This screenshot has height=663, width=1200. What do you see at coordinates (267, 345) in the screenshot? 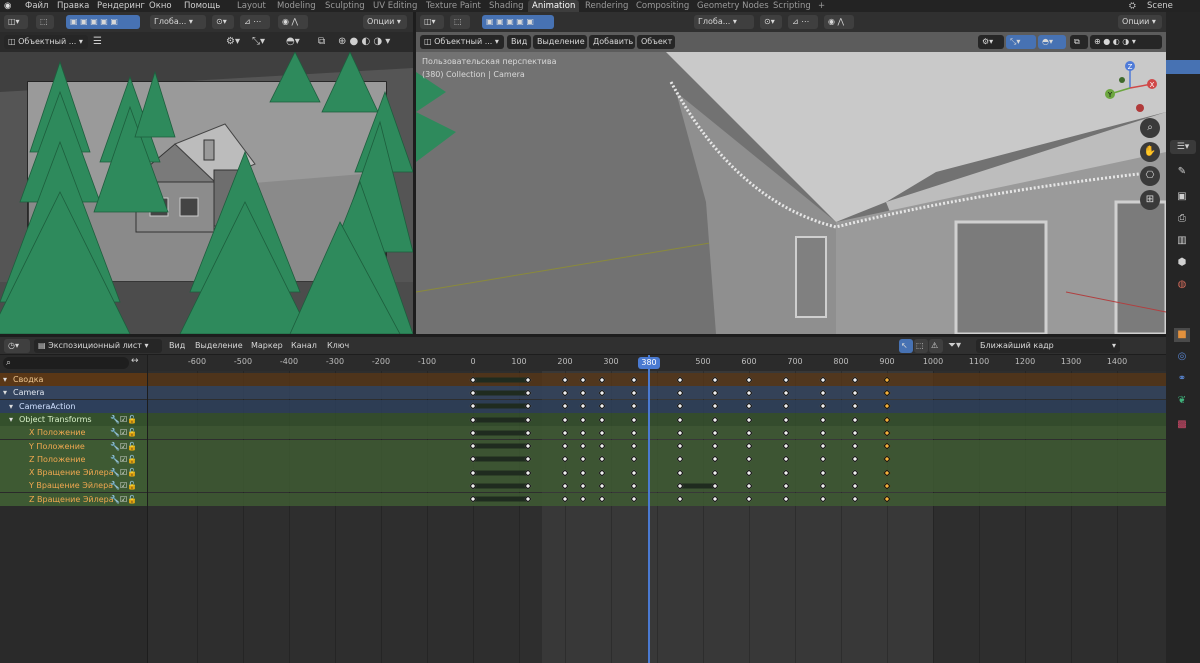
I see `ds-menu-marker: Маркер` at bounding box center [267, 345].